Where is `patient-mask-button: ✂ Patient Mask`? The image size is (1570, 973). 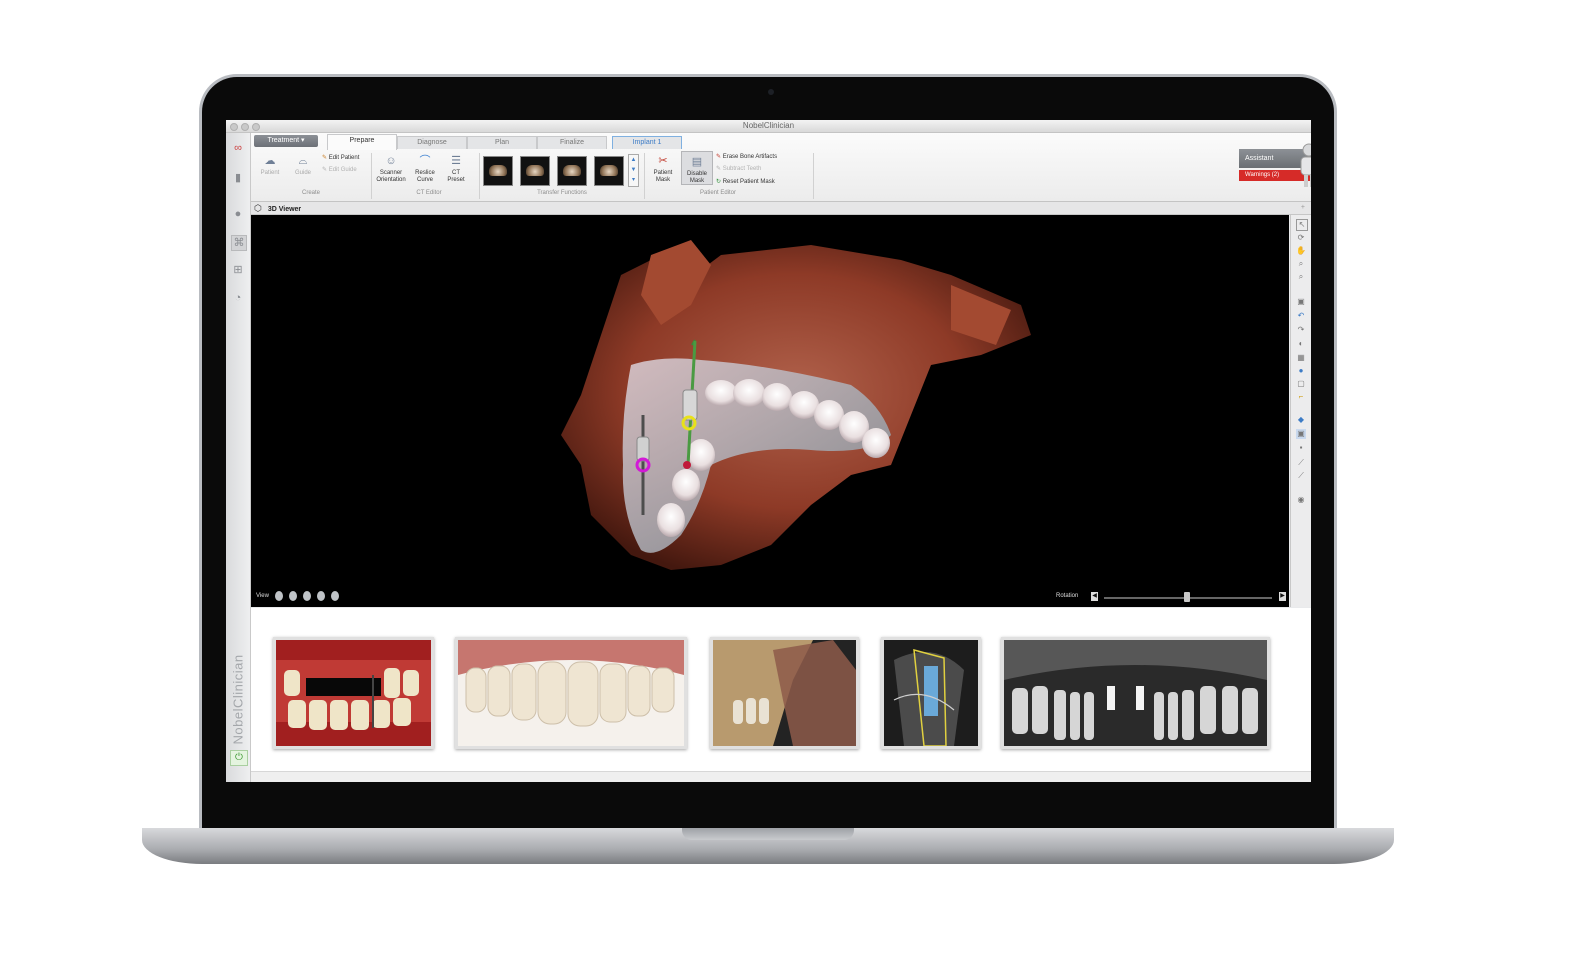
patient-mask-button: ✂ Patient Mask is located at coordinates (663, 169).